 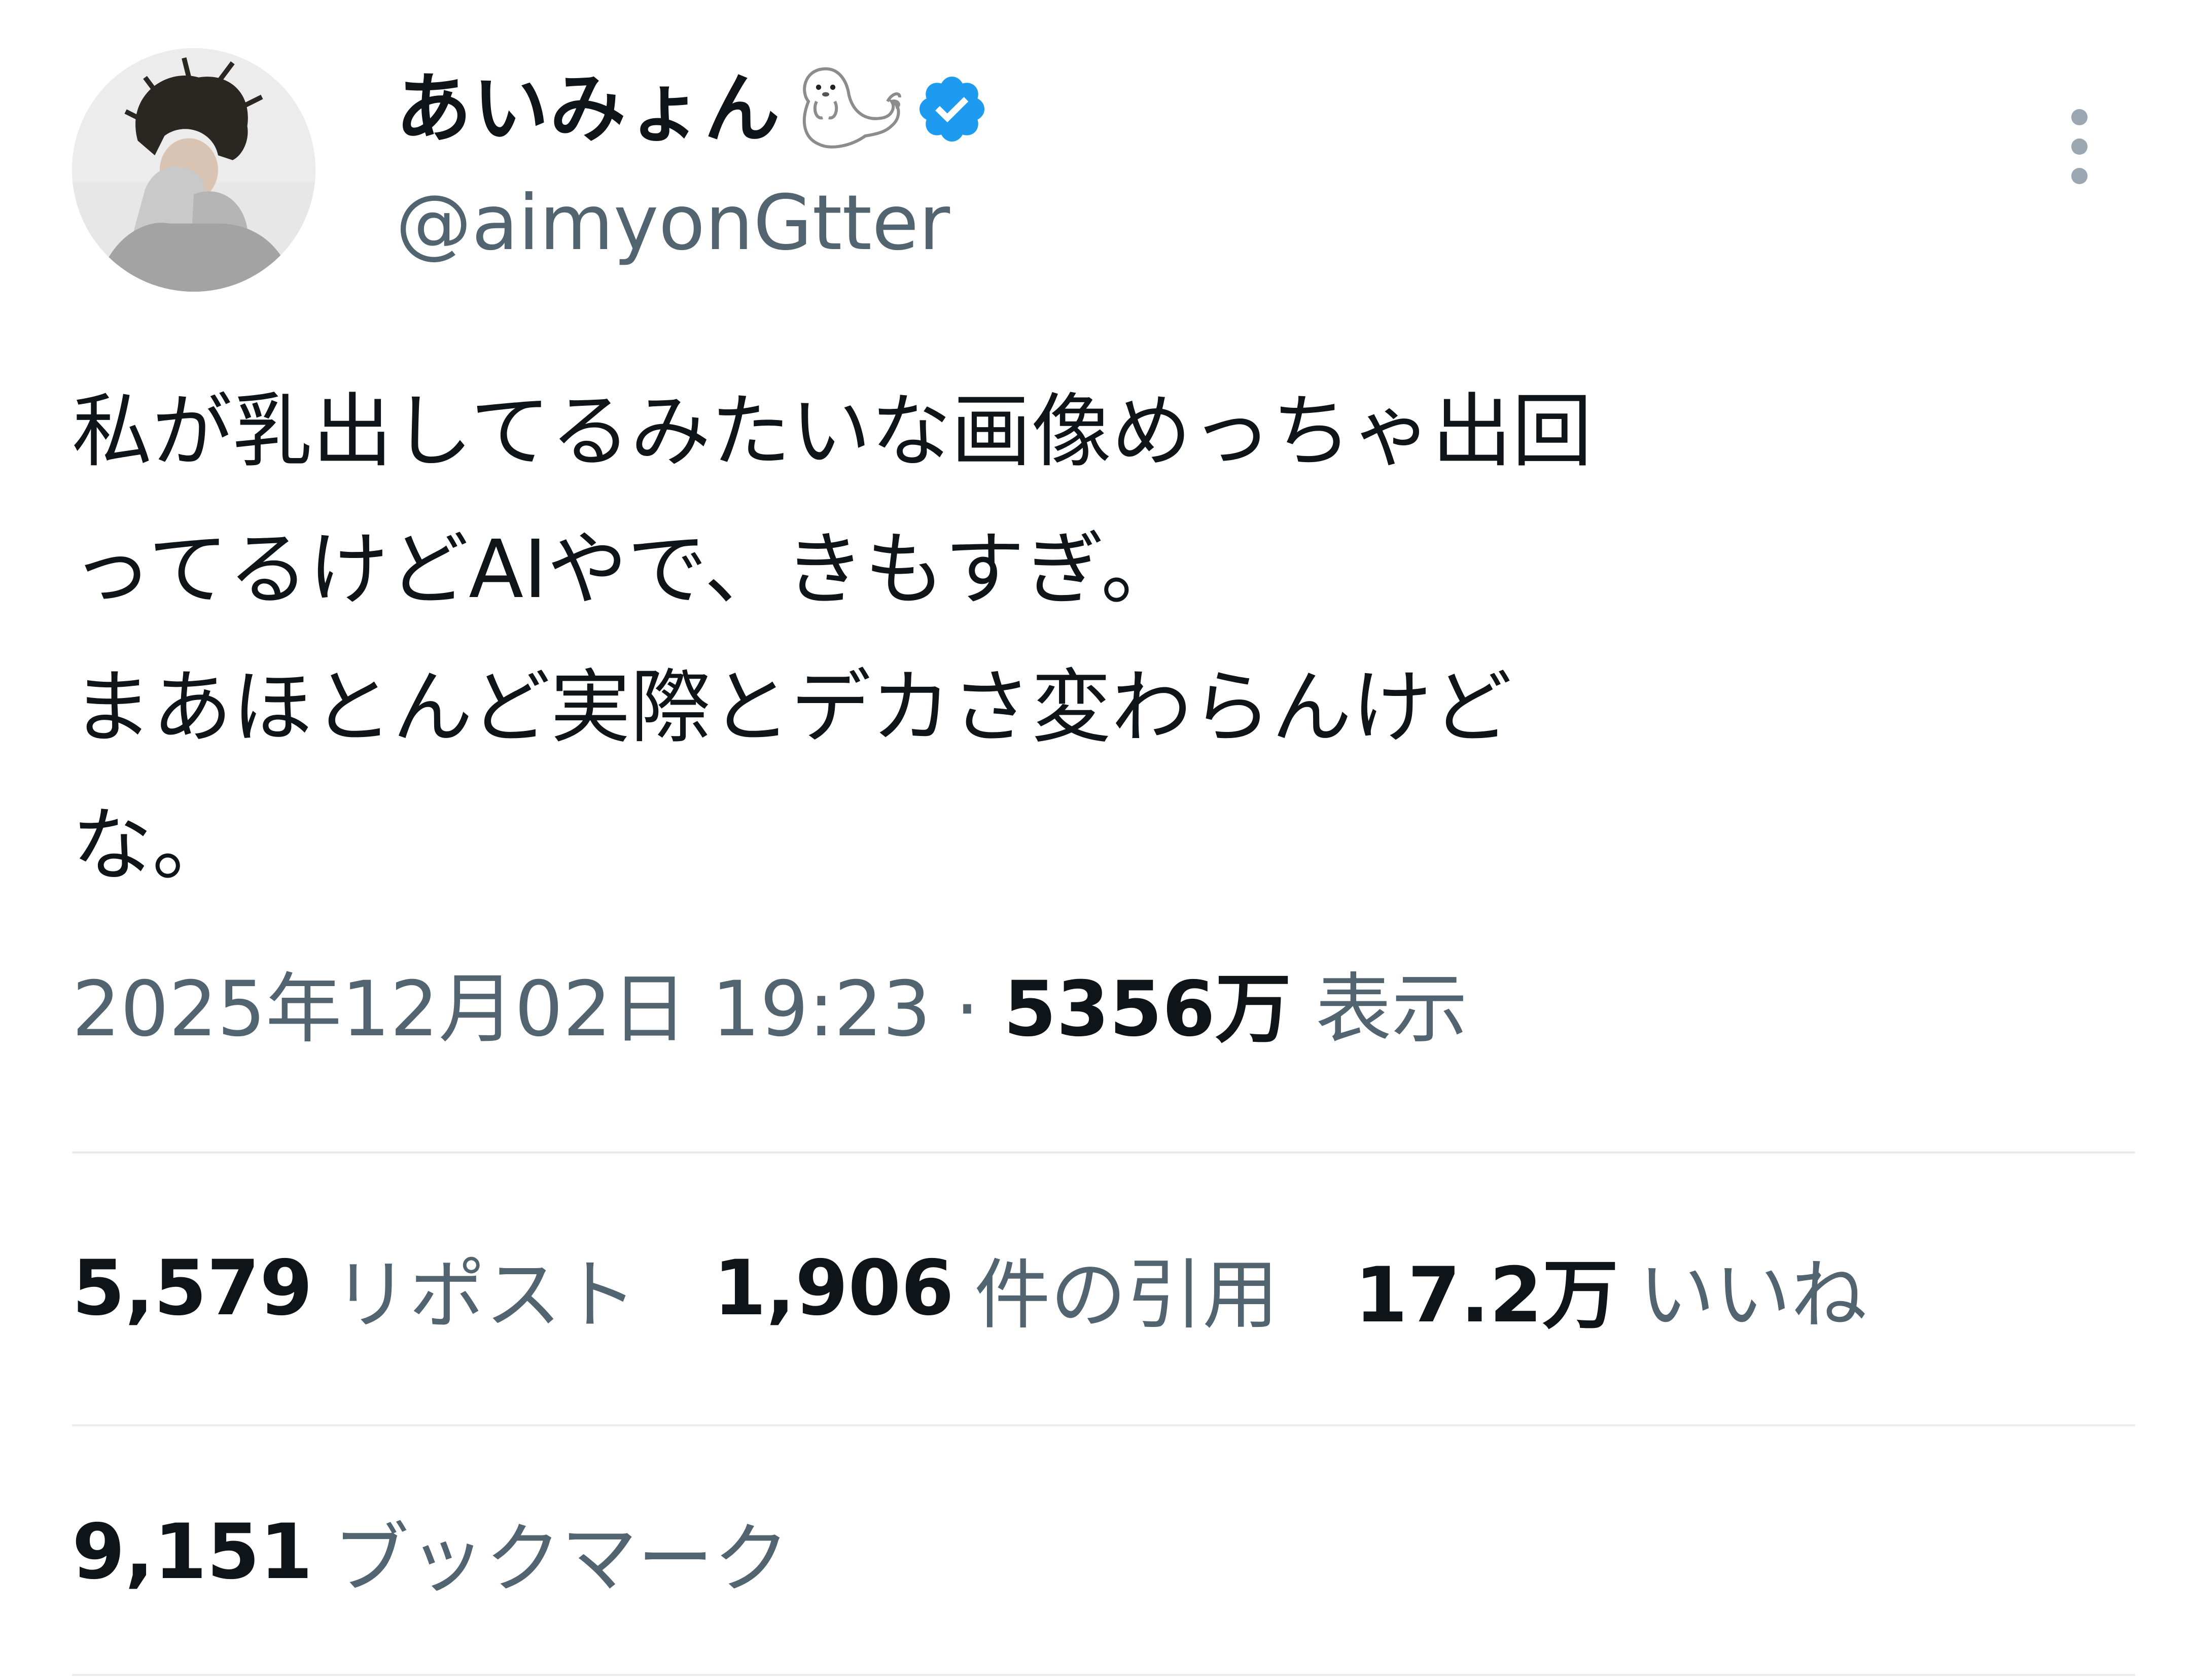 I want to click on likes-stat: 17.2万 いいね, so click(x=1611, y=1289).